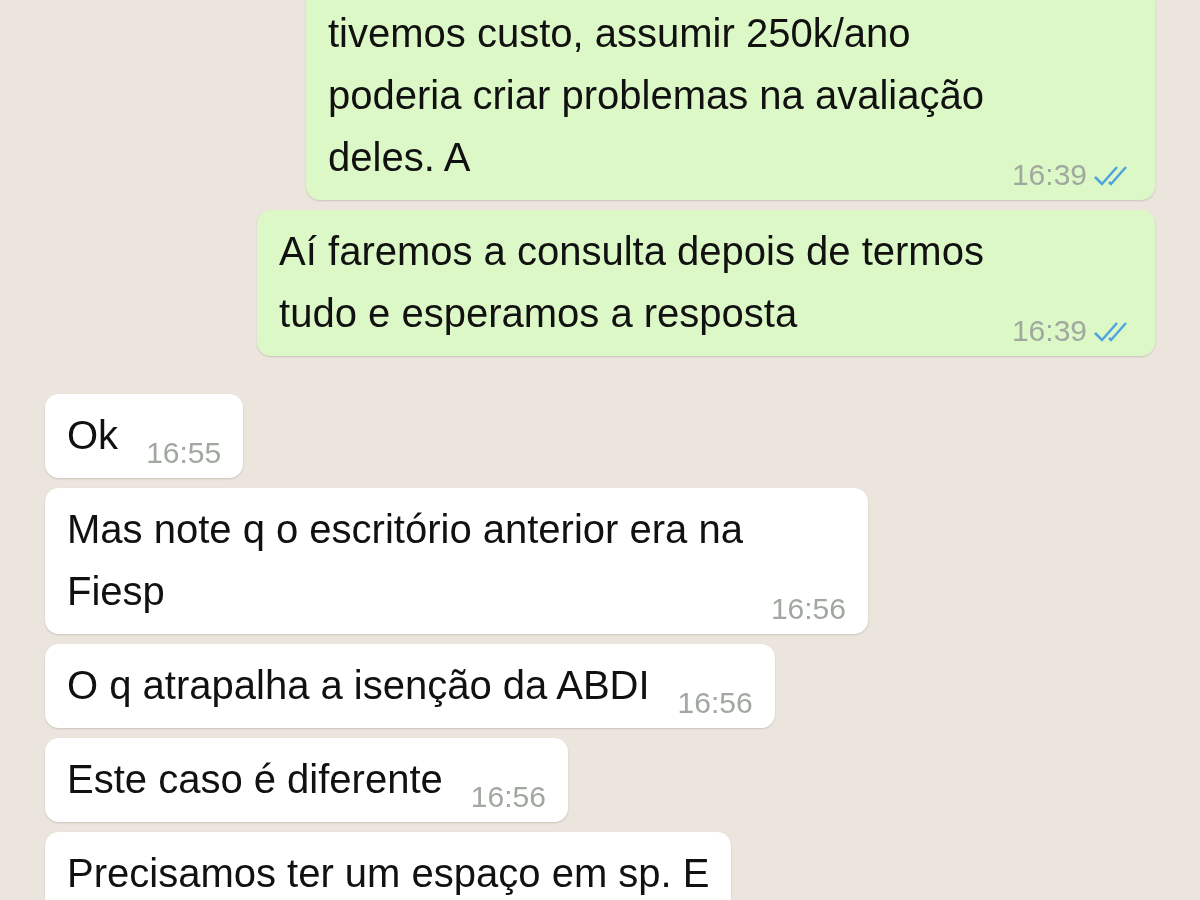 This screenshot has height=900, width=1200. Describe the element at coordinates (388, 873) in the screenshot. I see `message-text: Precisamos ter um espaço em sp. E` at that location.